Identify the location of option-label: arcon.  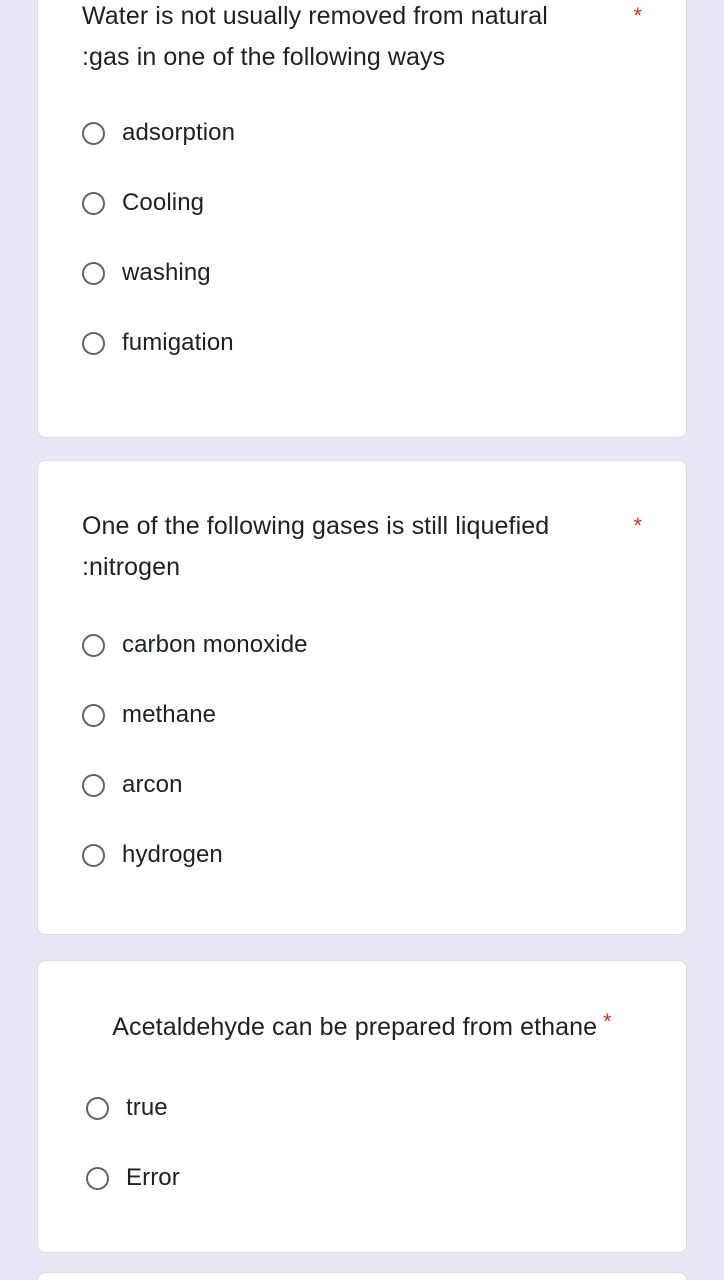
(152, 784).